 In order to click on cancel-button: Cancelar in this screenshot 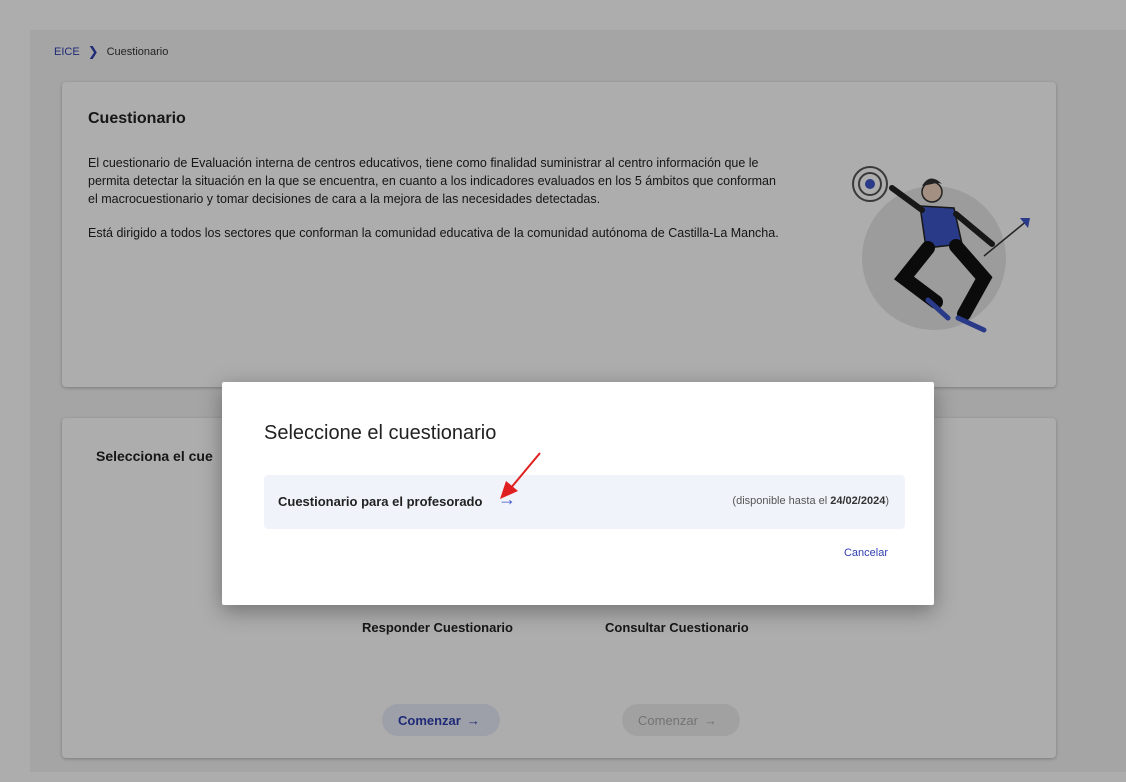, I will do `click(866, 553)`.